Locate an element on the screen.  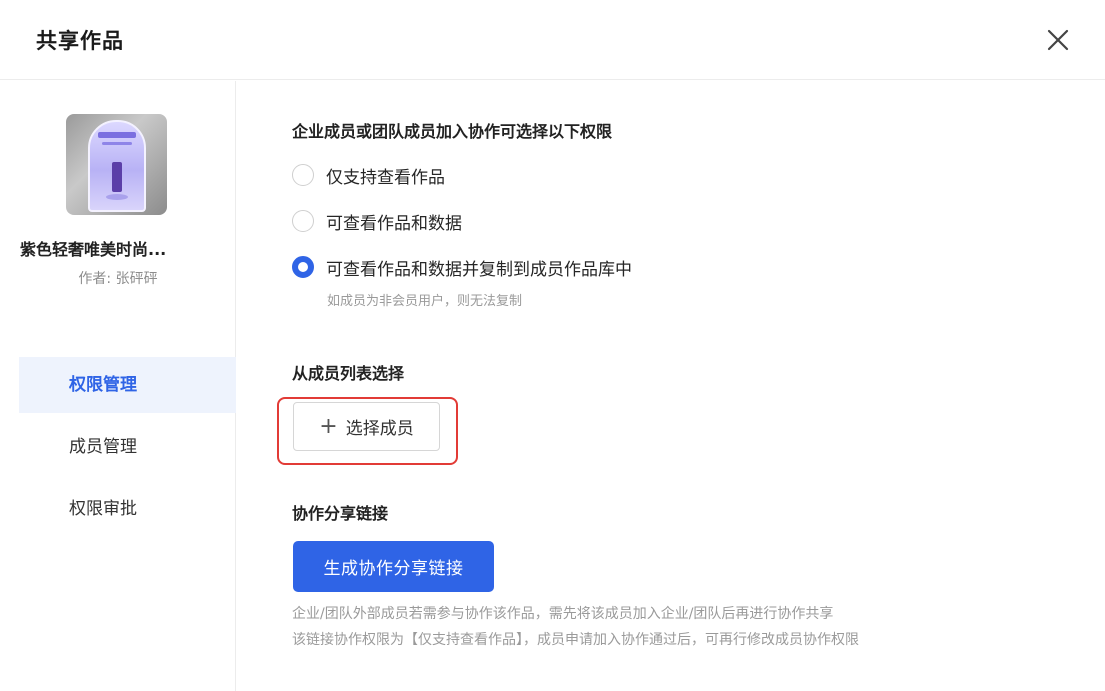
work-author: 作者: 张砰砰 is located at coordinates (118, 278).